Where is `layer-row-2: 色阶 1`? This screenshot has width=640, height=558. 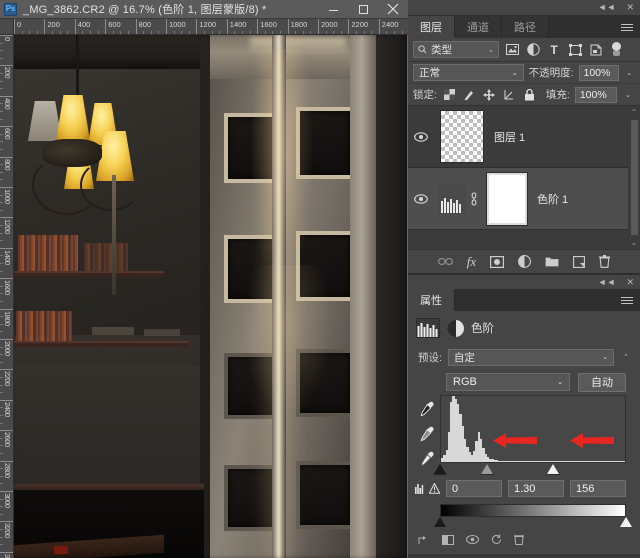
layer-row-2: 色阶 1 is located at coordinates (524, 199).